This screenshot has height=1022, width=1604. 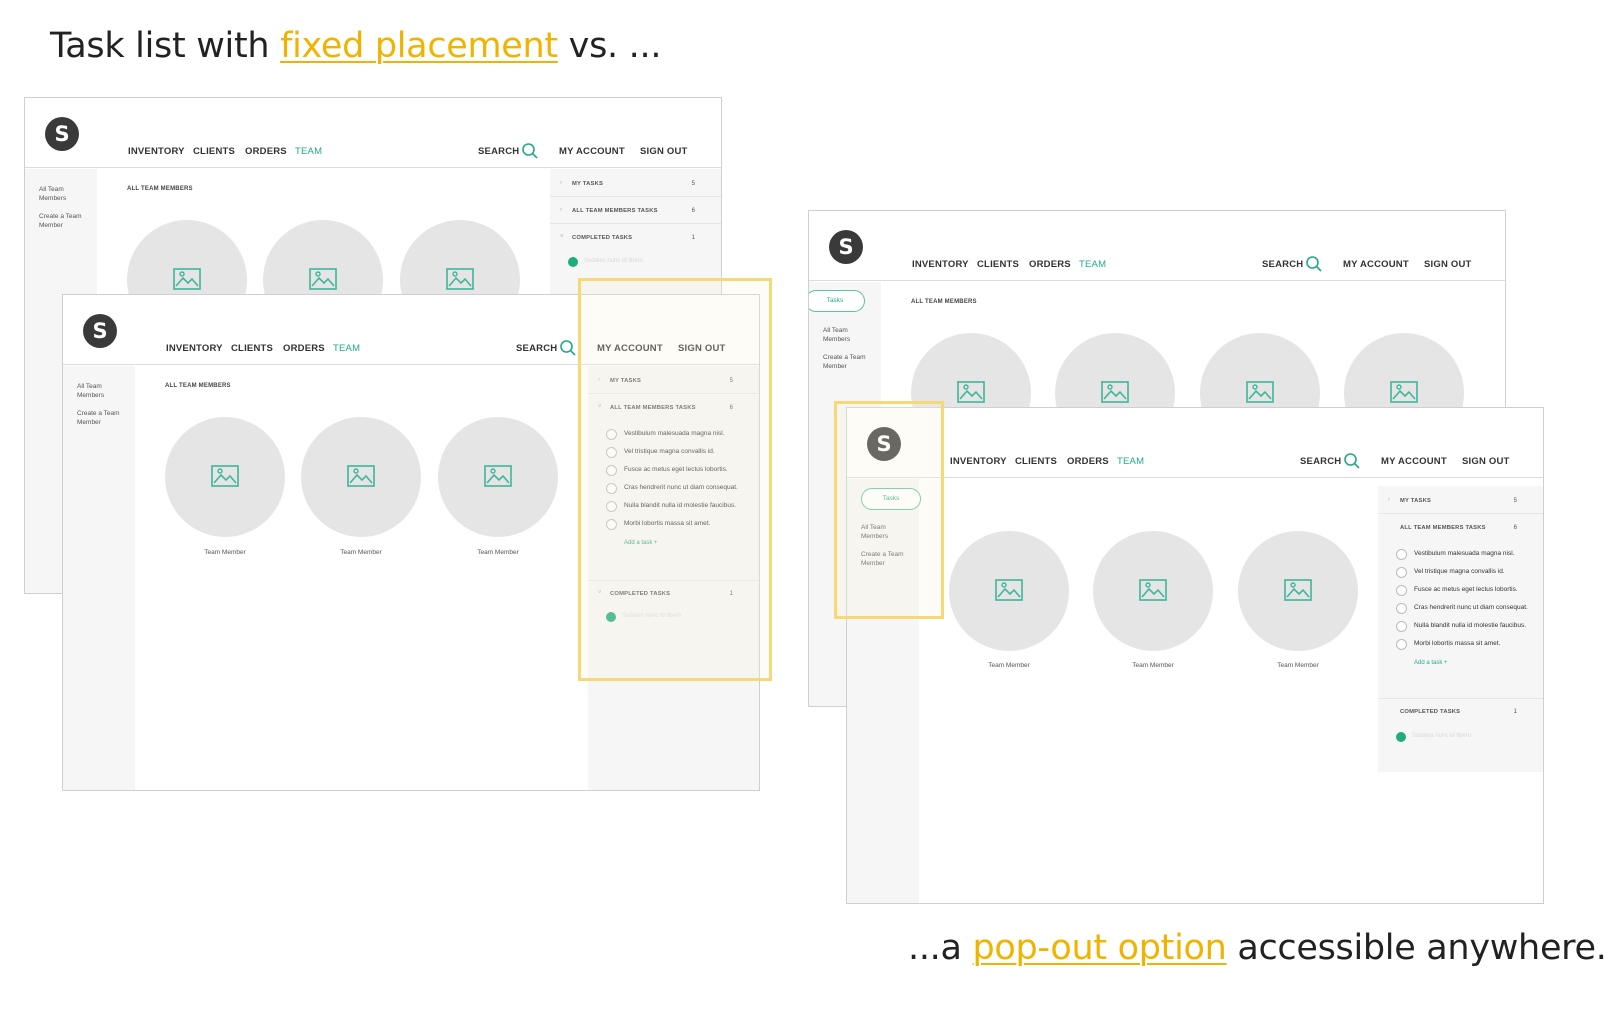 What do you see at coordinates (1471, 607) in the screenshot?
I see `task-text: Cras hendrerit nunc ut diam consequat.` at bounding box center [1471, 607].